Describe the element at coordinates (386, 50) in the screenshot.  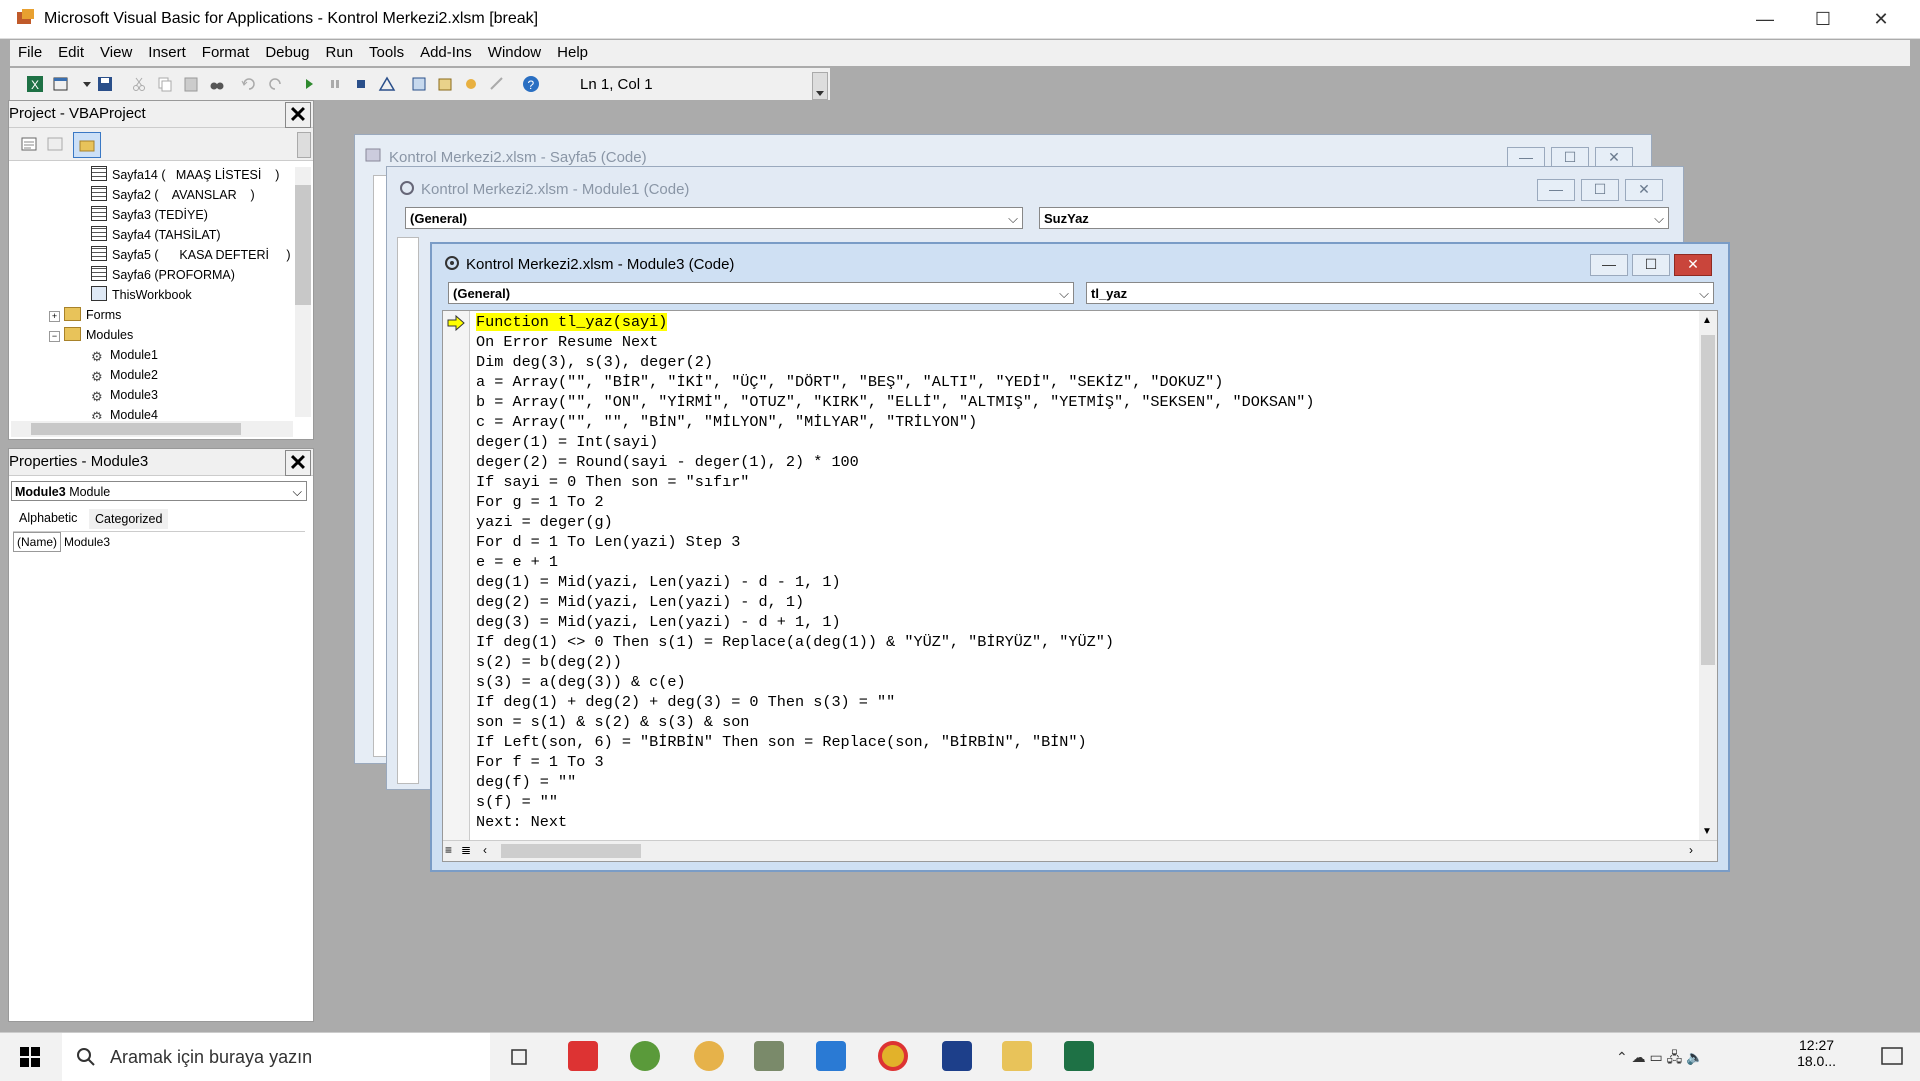
I see `menu-tools: Tools` at that location.